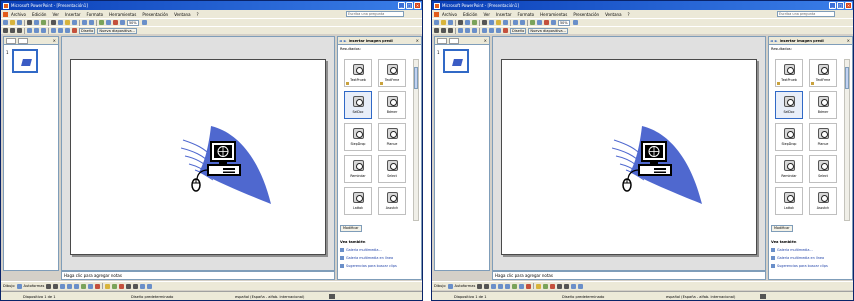  I want to click on tab-slides, so click(23, 40).